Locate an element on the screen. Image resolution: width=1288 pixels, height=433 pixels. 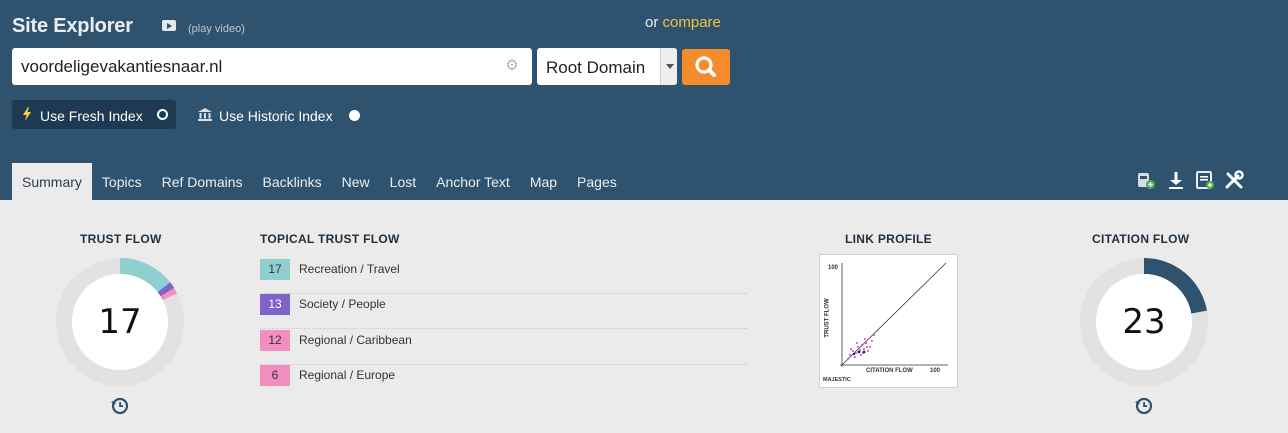
topic-row: 12 Regional / Caribbean is located at coordinates (503, 347).